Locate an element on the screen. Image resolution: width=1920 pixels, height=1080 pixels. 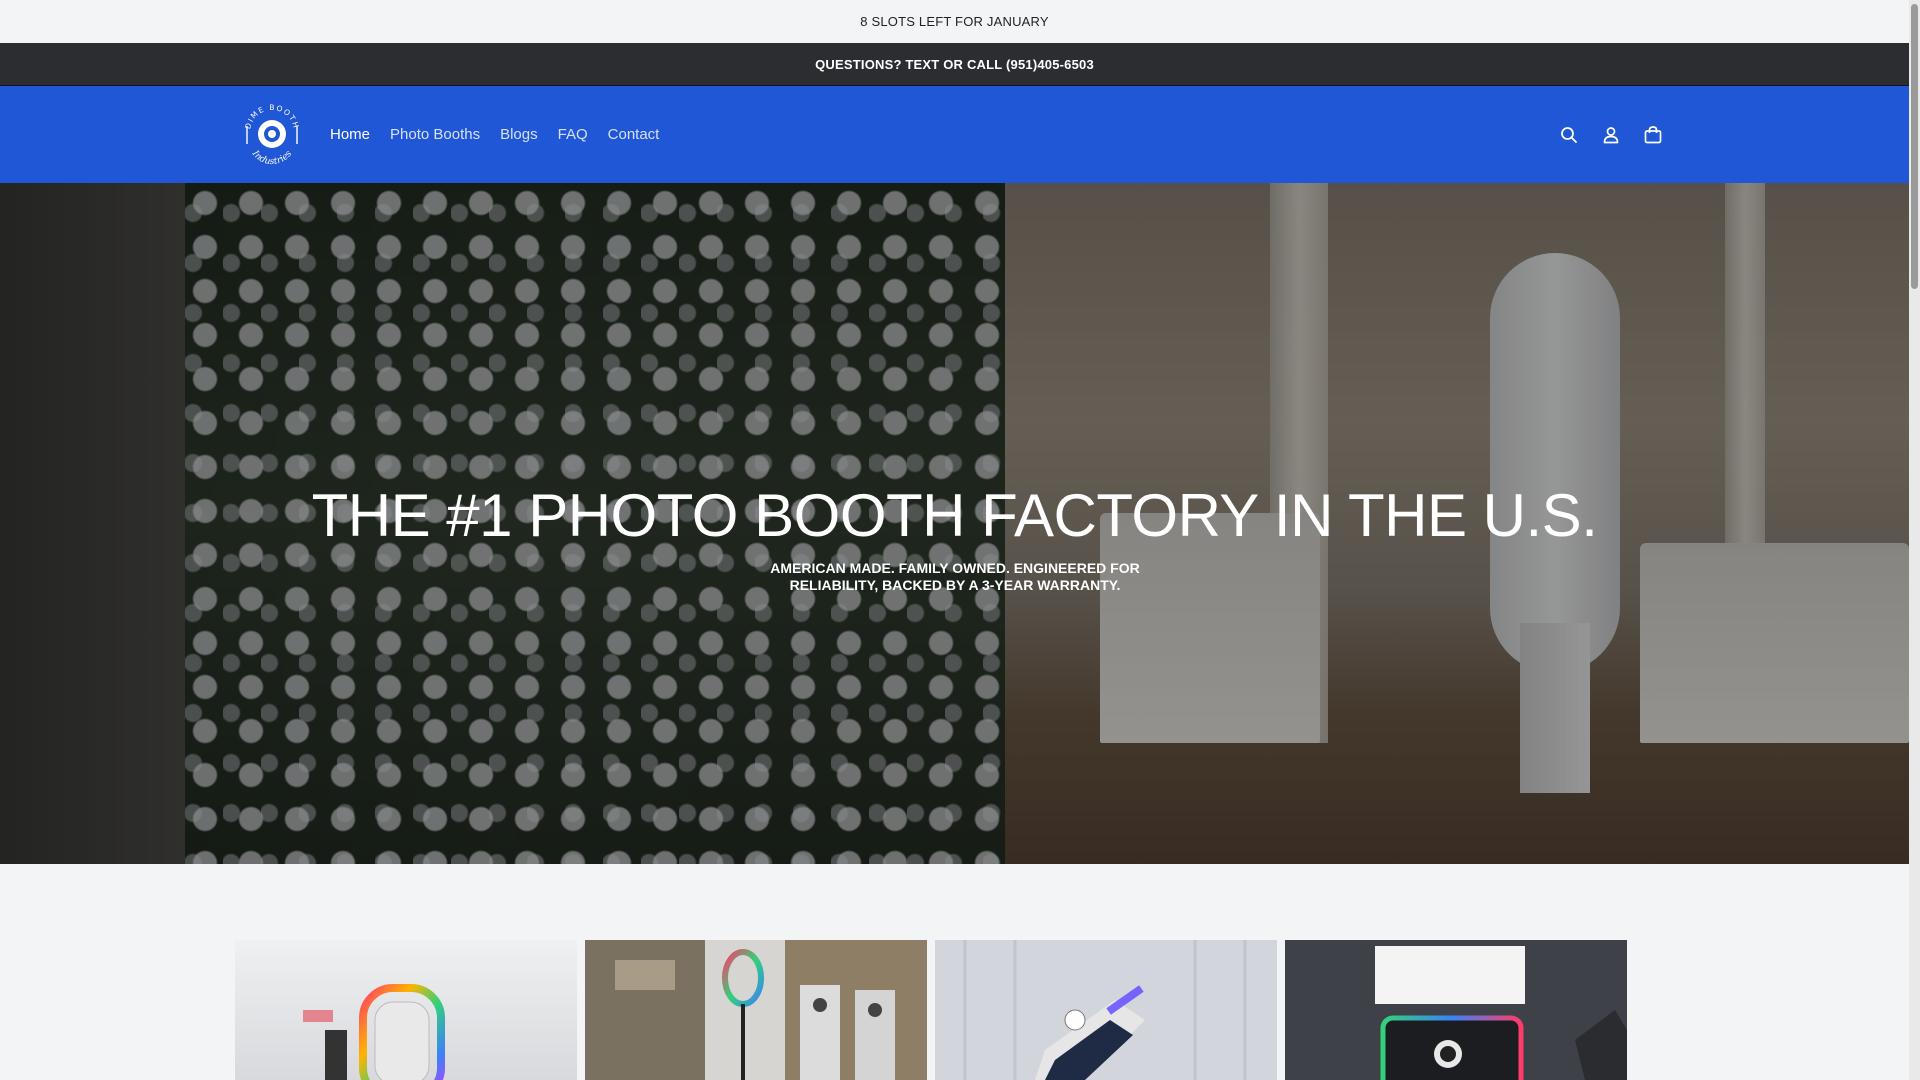
announcement-slots-text: 8 SLOTS LEFT FOR JANUARY is located at coordinates (954, 21).